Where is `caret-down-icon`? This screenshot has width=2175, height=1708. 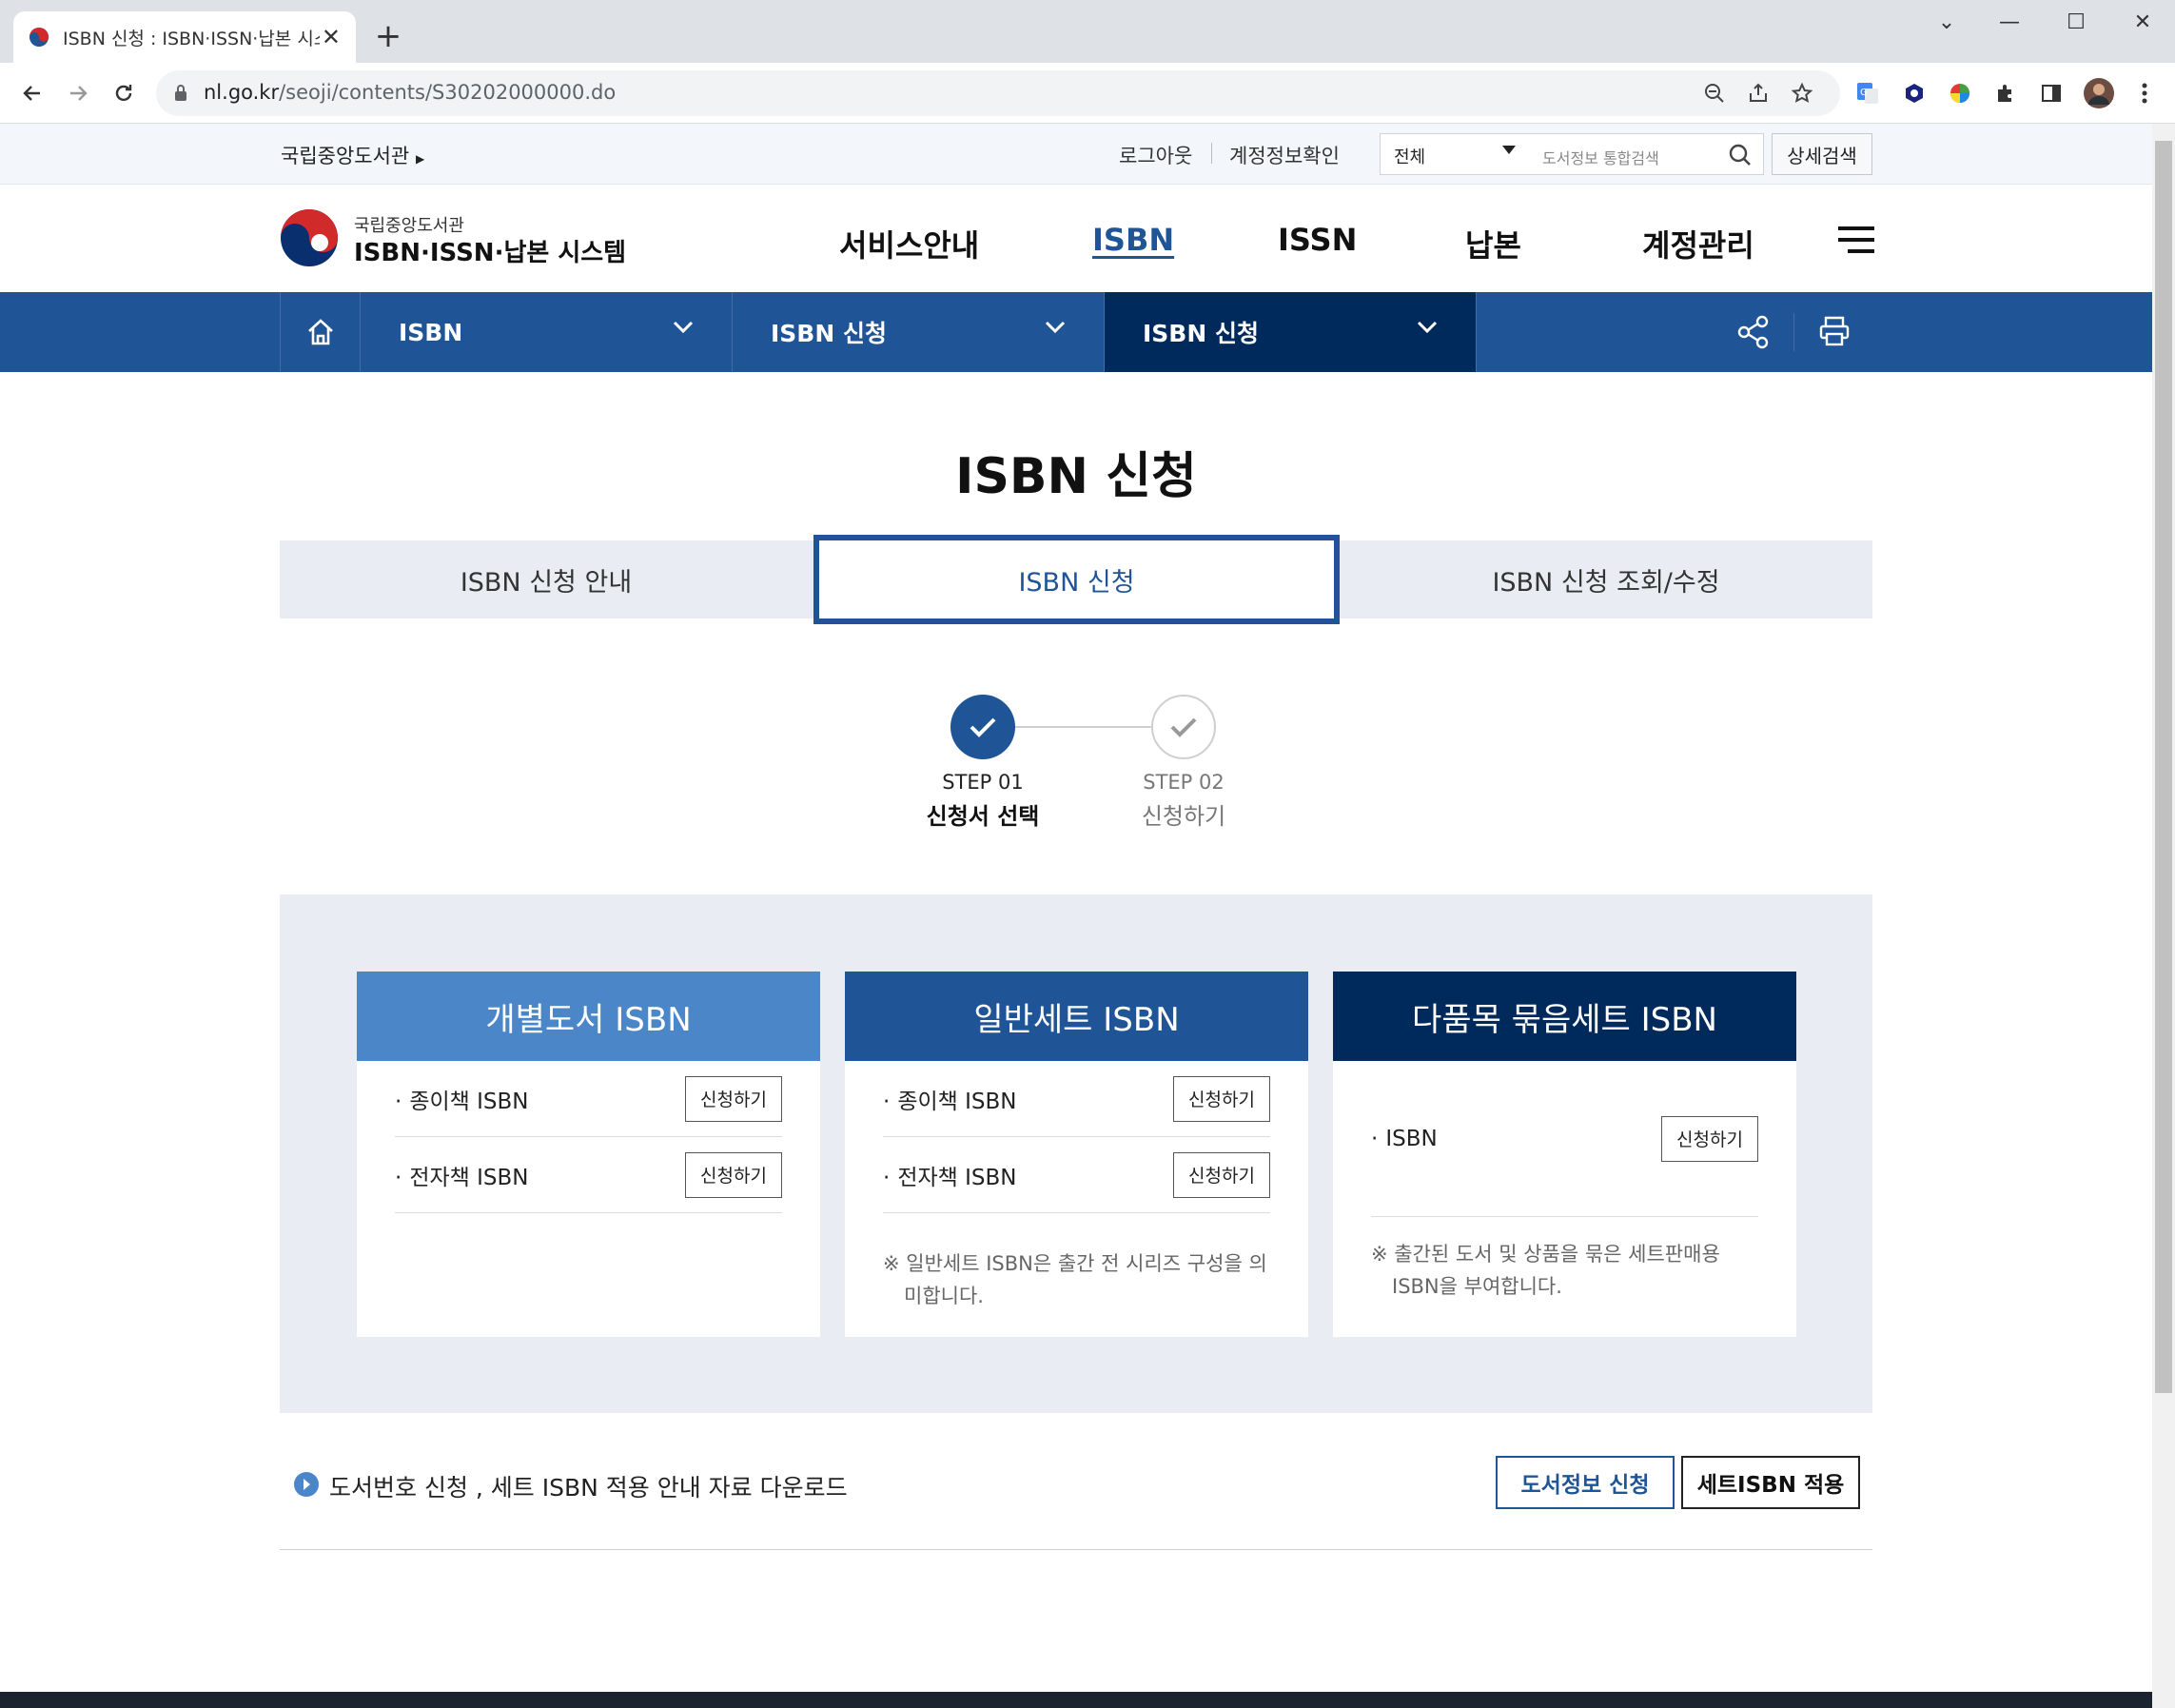 caret-down-icon is located at coordinates (1509, 150).